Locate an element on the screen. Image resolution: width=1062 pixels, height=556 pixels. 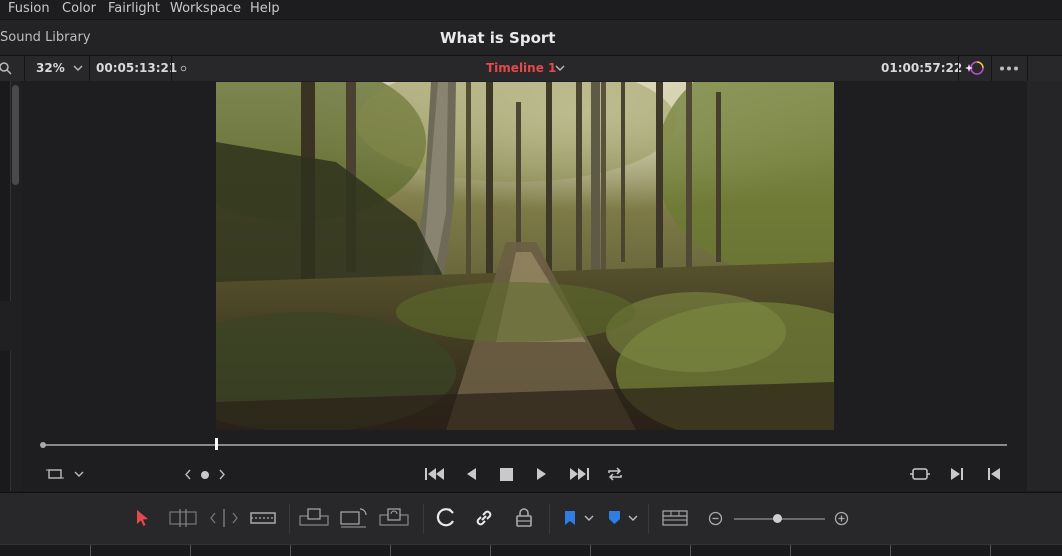
playhead is located at coordinates (216, 444).